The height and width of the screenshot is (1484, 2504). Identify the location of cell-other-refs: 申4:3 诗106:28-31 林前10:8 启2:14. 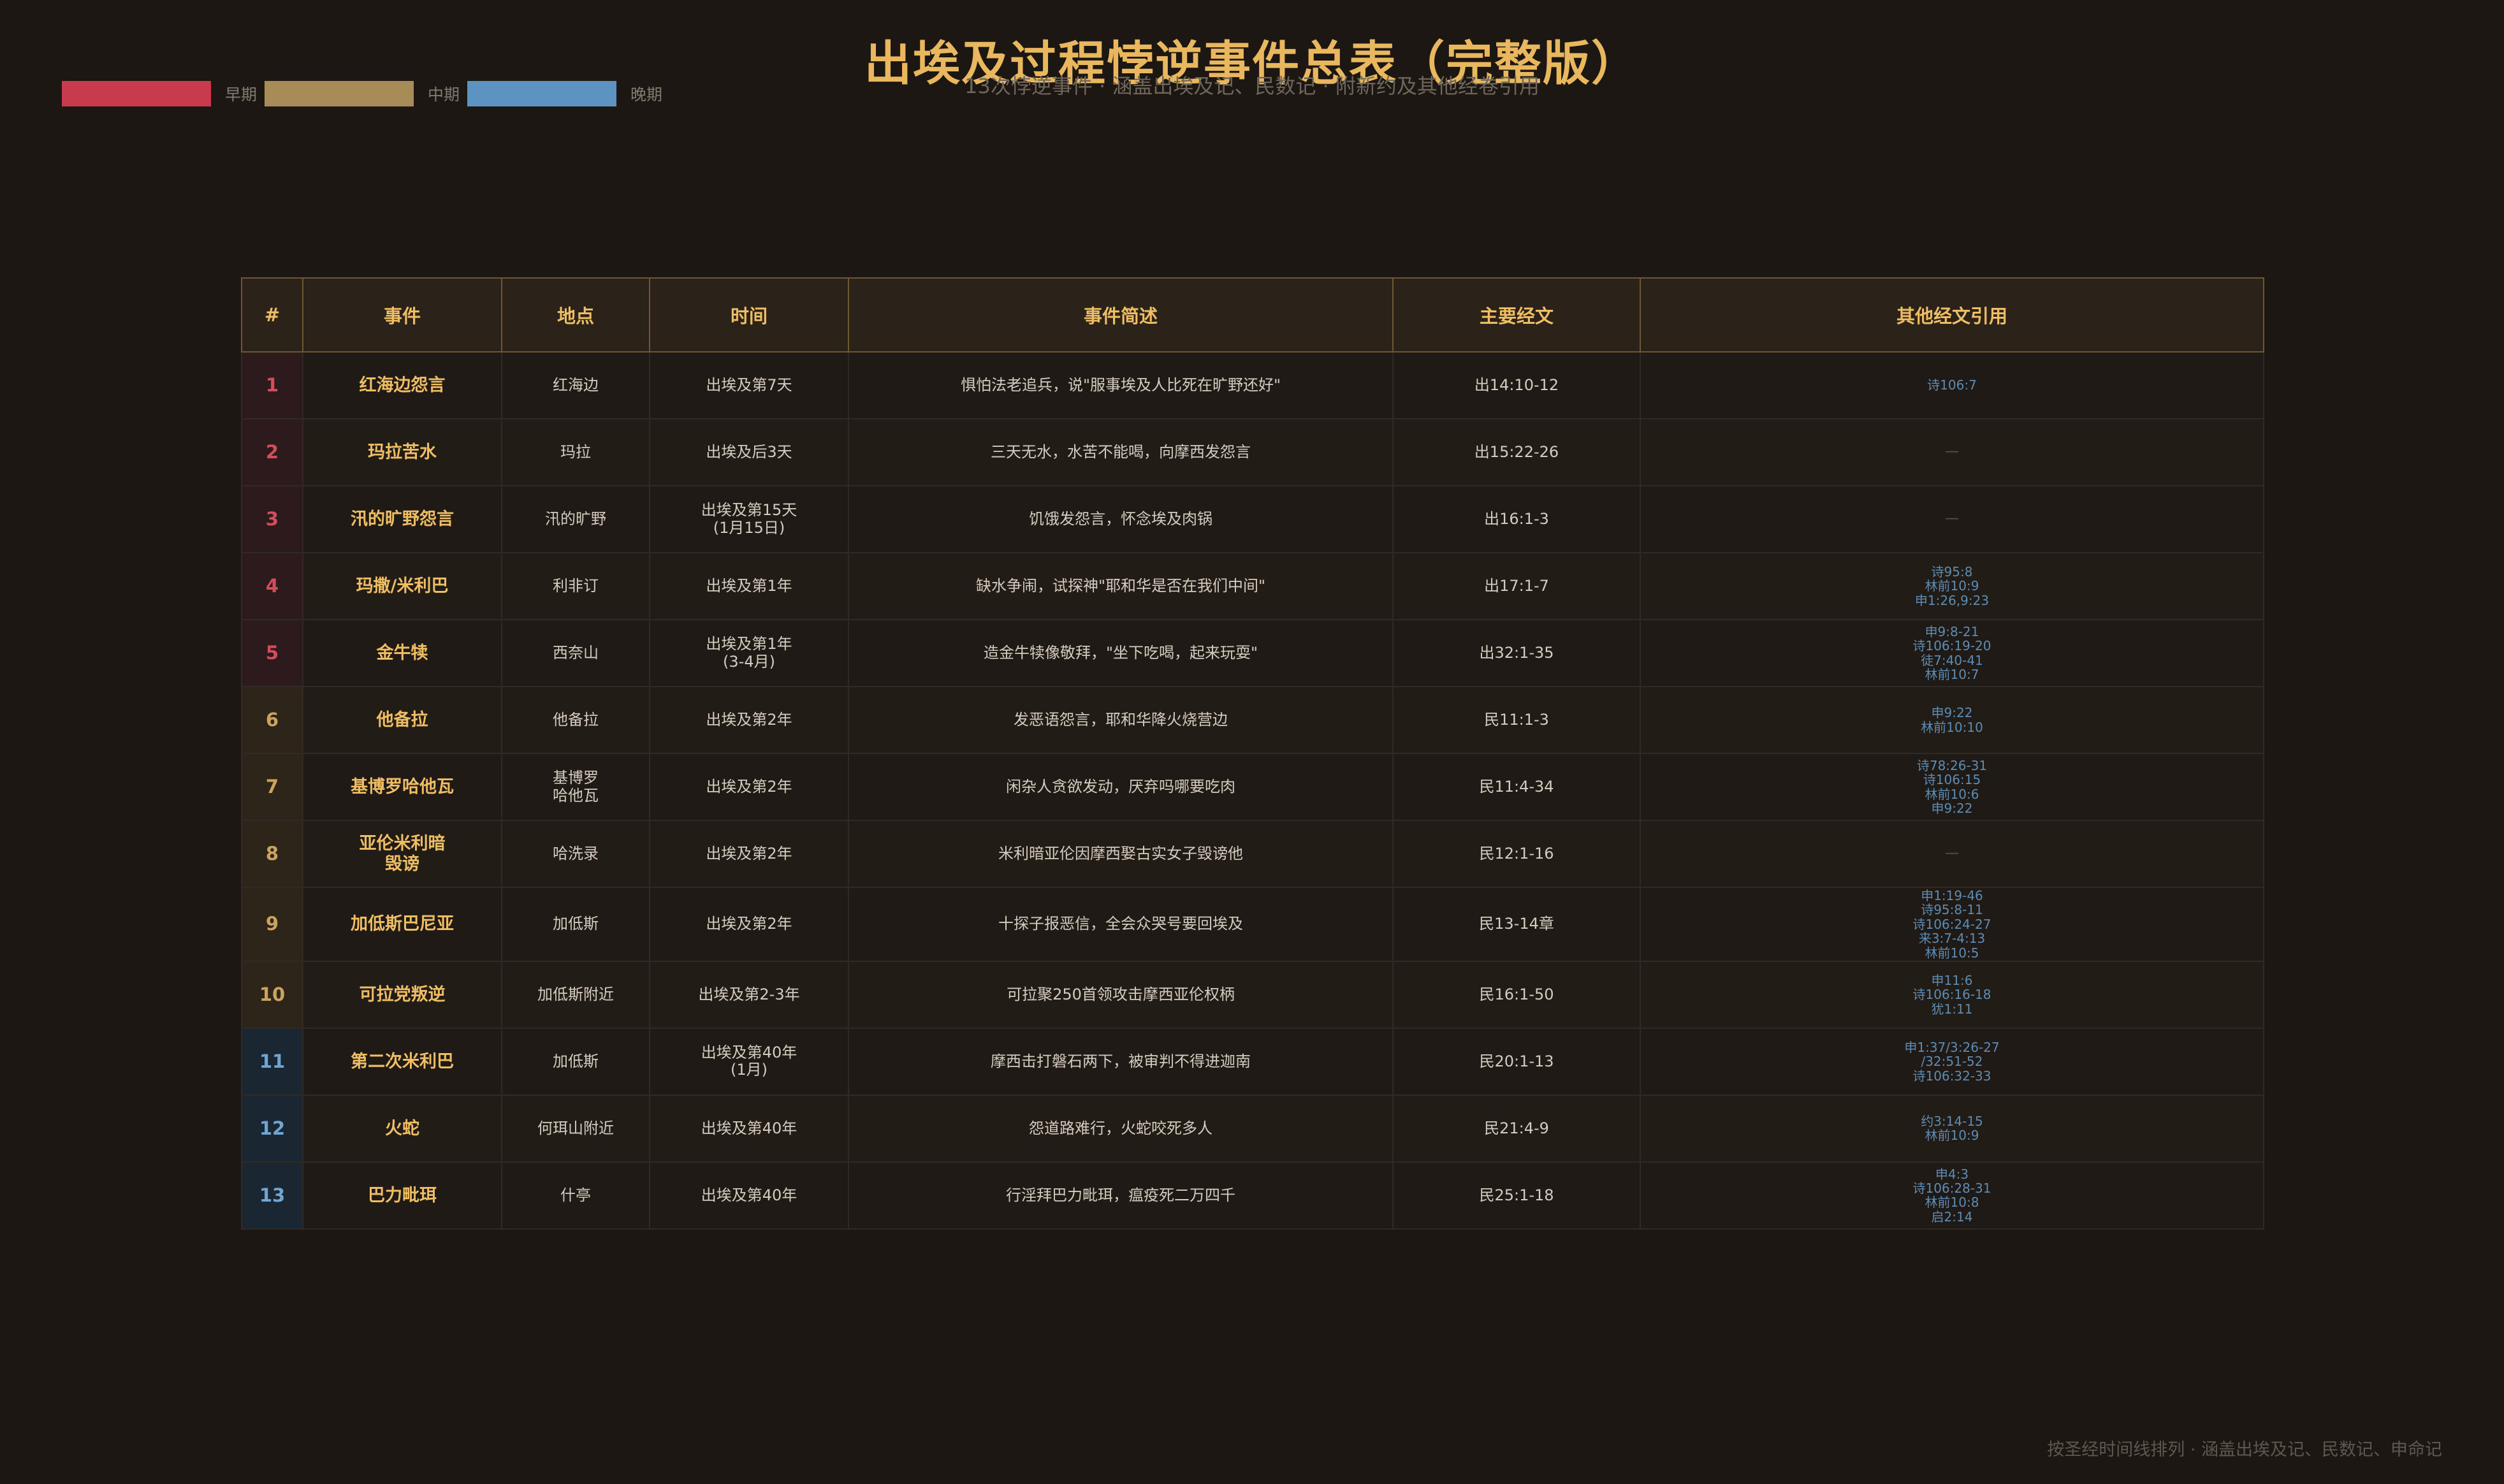
(1952, 1195).